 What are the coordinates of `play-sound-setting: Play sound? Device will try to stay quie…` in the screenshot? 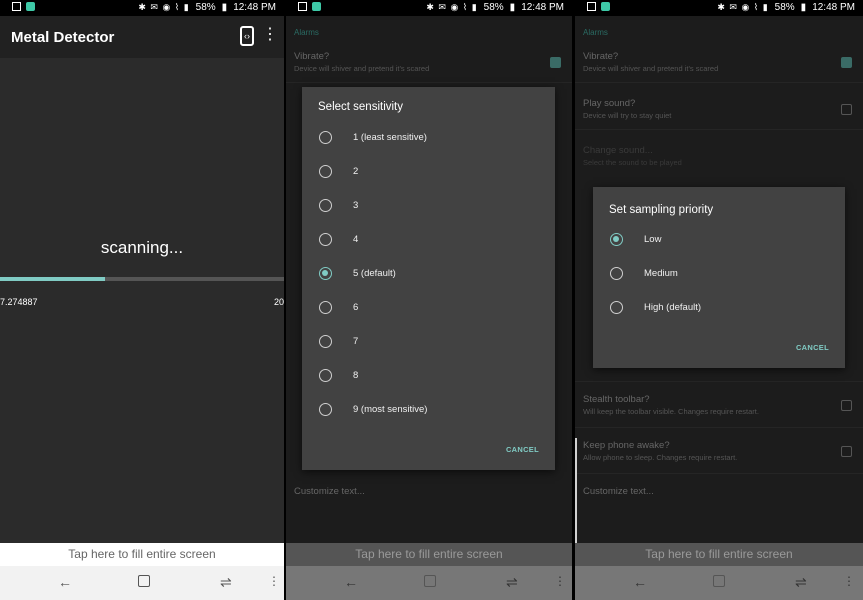 It's located at (719, 109).